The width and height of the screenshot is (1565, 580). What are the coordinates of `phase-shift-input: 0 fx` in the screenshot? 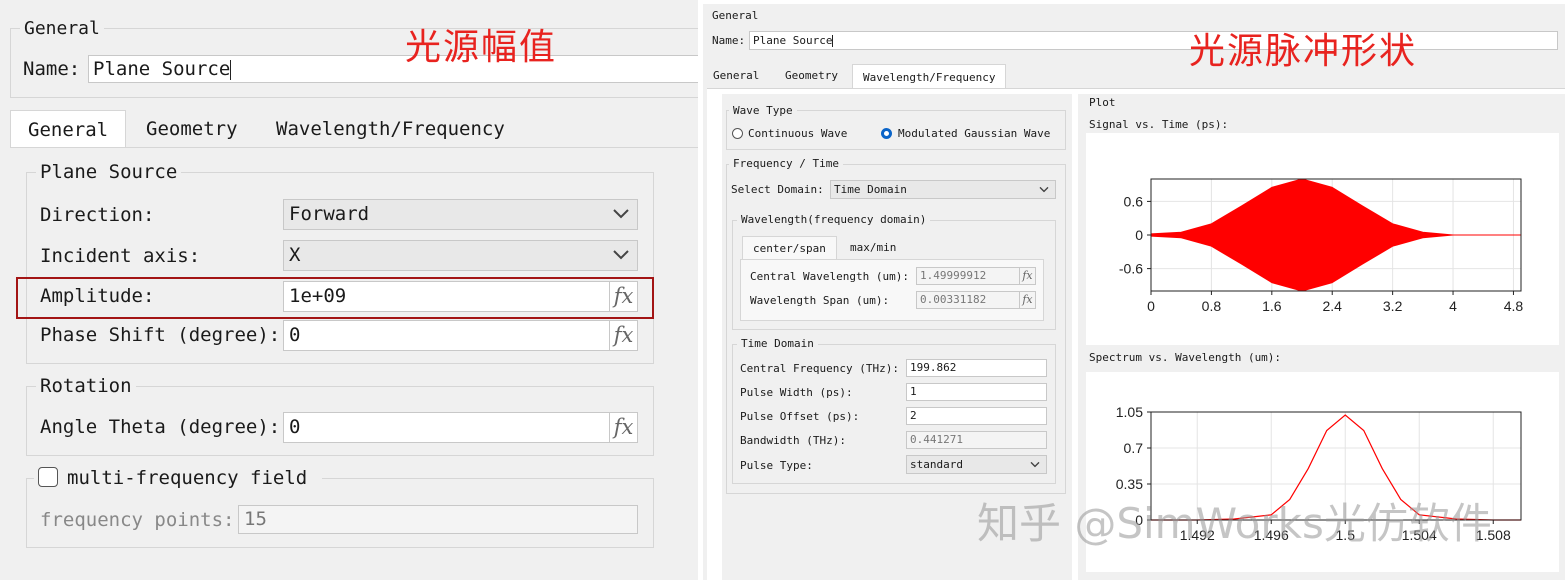 It's located at (460, 335).